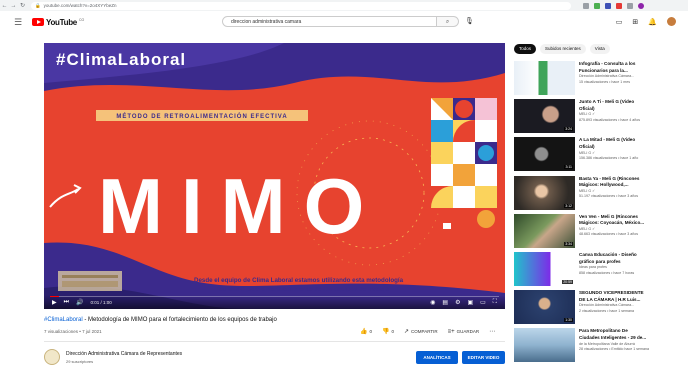  I want to click on chip-recent: Subidos recientes, so click(563, 49).